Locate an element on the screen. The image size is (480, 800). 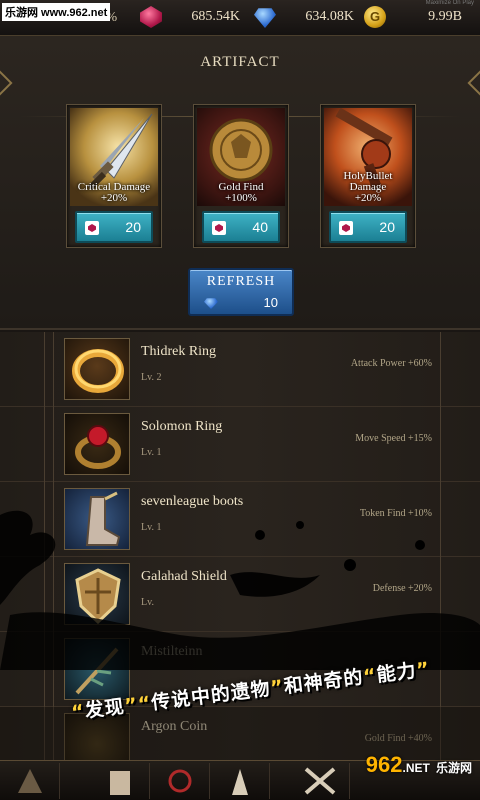
card-label-value: +100% is located at coordinates (241, 198).